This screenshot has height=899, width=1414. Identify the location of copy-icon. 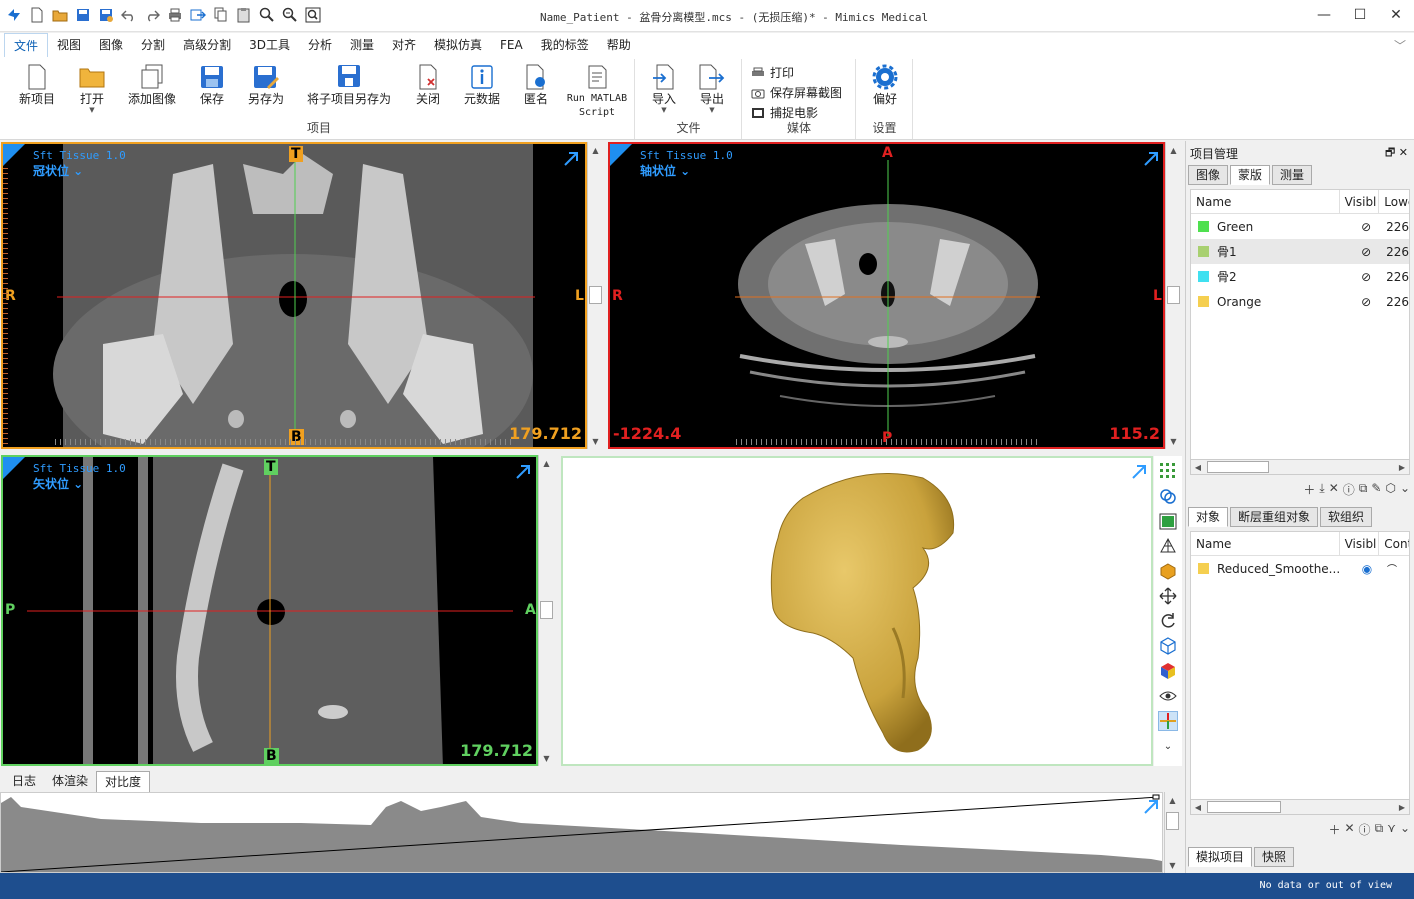
(221, 15).